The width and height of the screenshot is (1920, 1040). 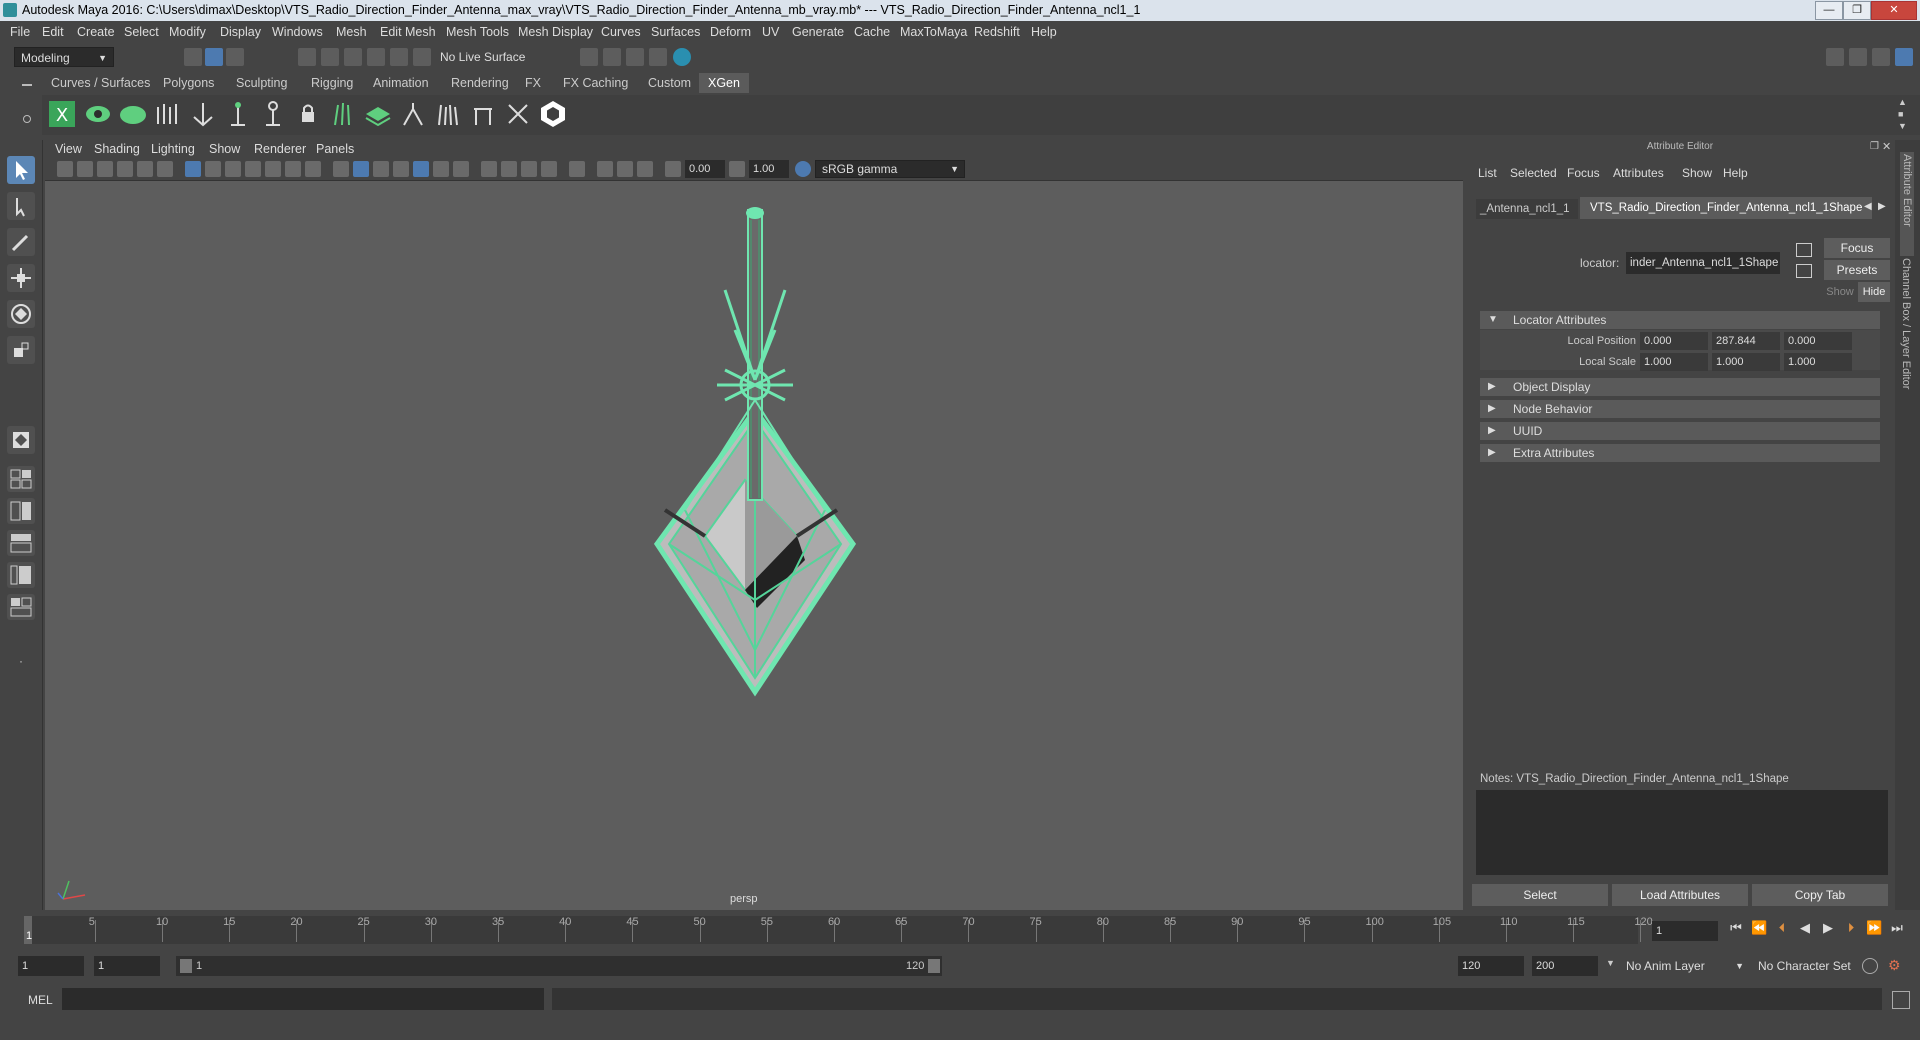 I want to click on move-tool, so click(x=21, y=278).